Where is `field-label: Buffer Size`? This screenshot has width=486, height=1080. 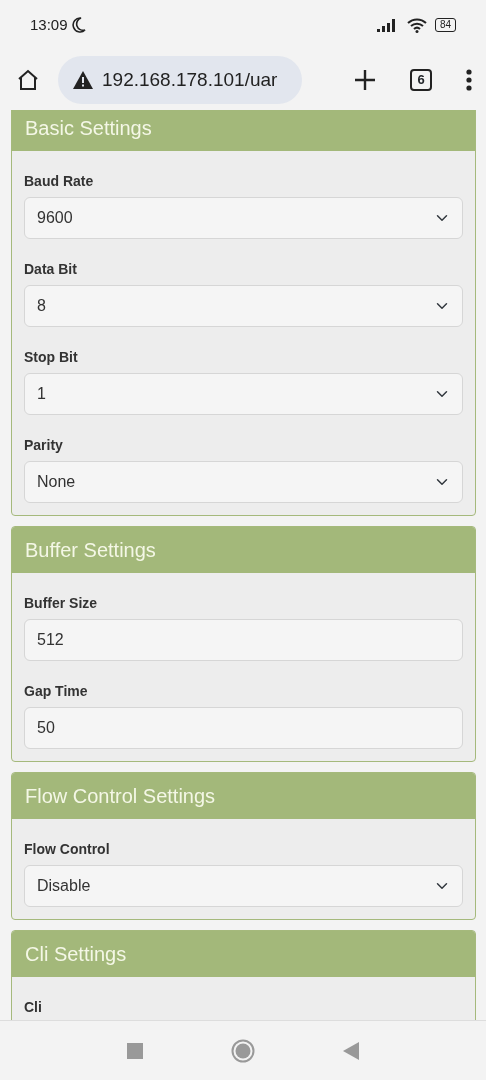 field-label: Buffer Size is located at coordinates (61, 603).